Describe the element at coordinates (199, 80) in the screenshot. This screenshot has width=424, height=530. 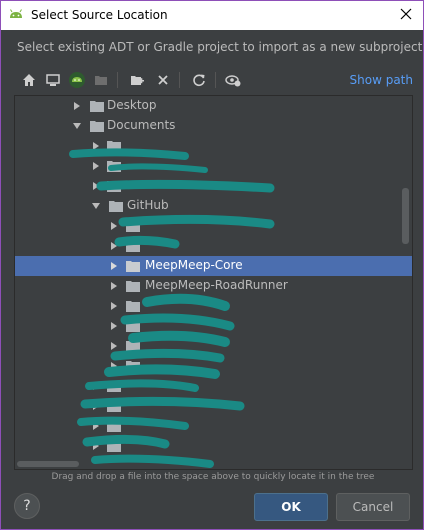
I see `refresh-icon` at that location.